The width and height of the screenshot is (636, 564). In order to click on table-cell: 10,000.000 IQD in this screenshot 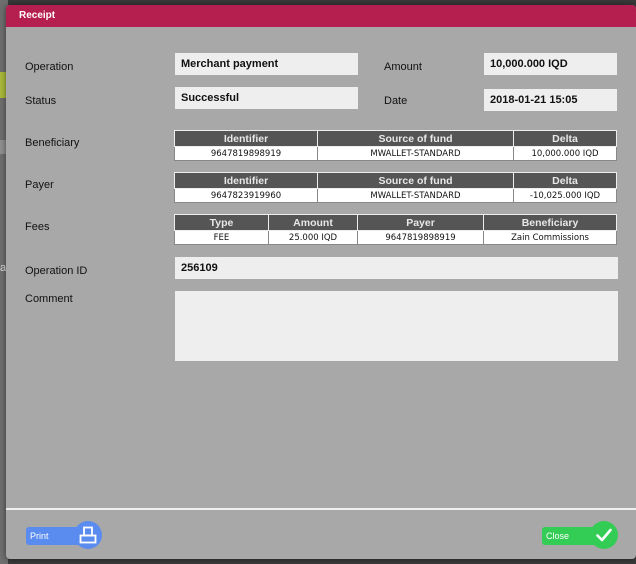, I will do `click(565, 153)`.